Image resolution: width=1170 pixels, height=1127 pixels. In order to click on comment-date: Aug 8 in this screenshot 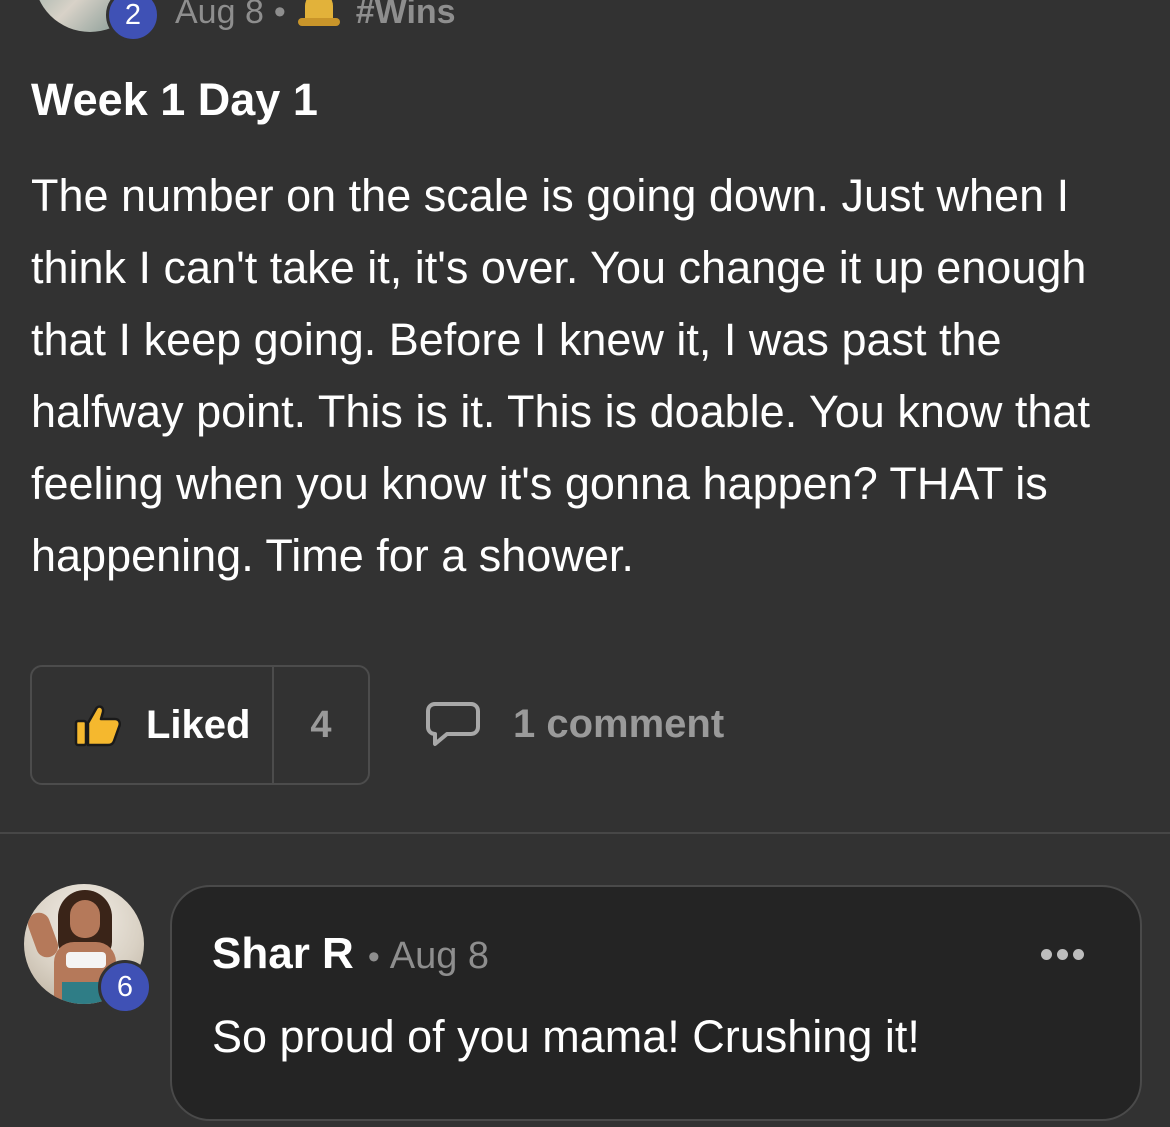, I will do `click(439, 956)`.